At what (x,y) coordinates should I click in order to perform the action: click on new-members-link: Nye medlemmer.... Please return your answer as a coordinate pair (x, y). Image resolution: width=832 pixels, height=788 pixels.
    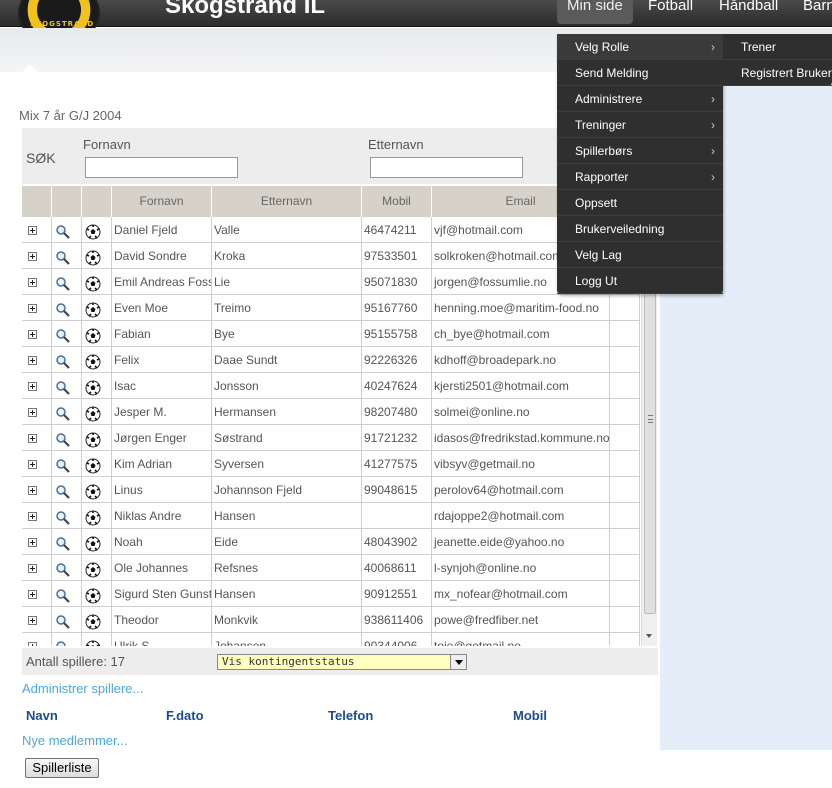
    Looking at the image, I should click on (74, 740).